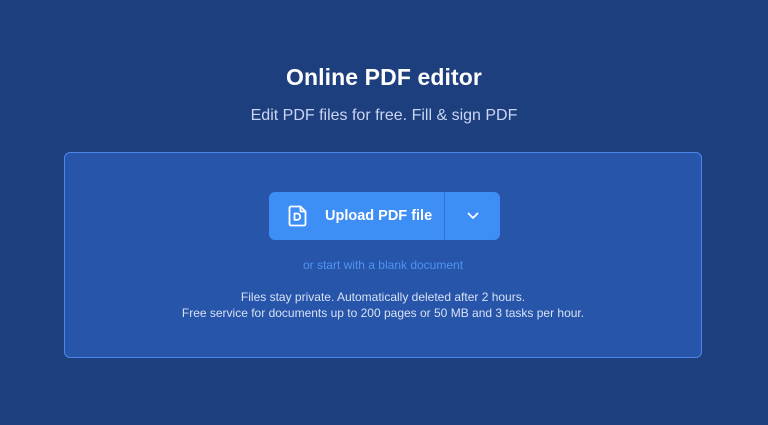  Describe the element at coordinates (379, 216) in the screenshot. I see `upload-button-label: Upload PDF file` at that location.